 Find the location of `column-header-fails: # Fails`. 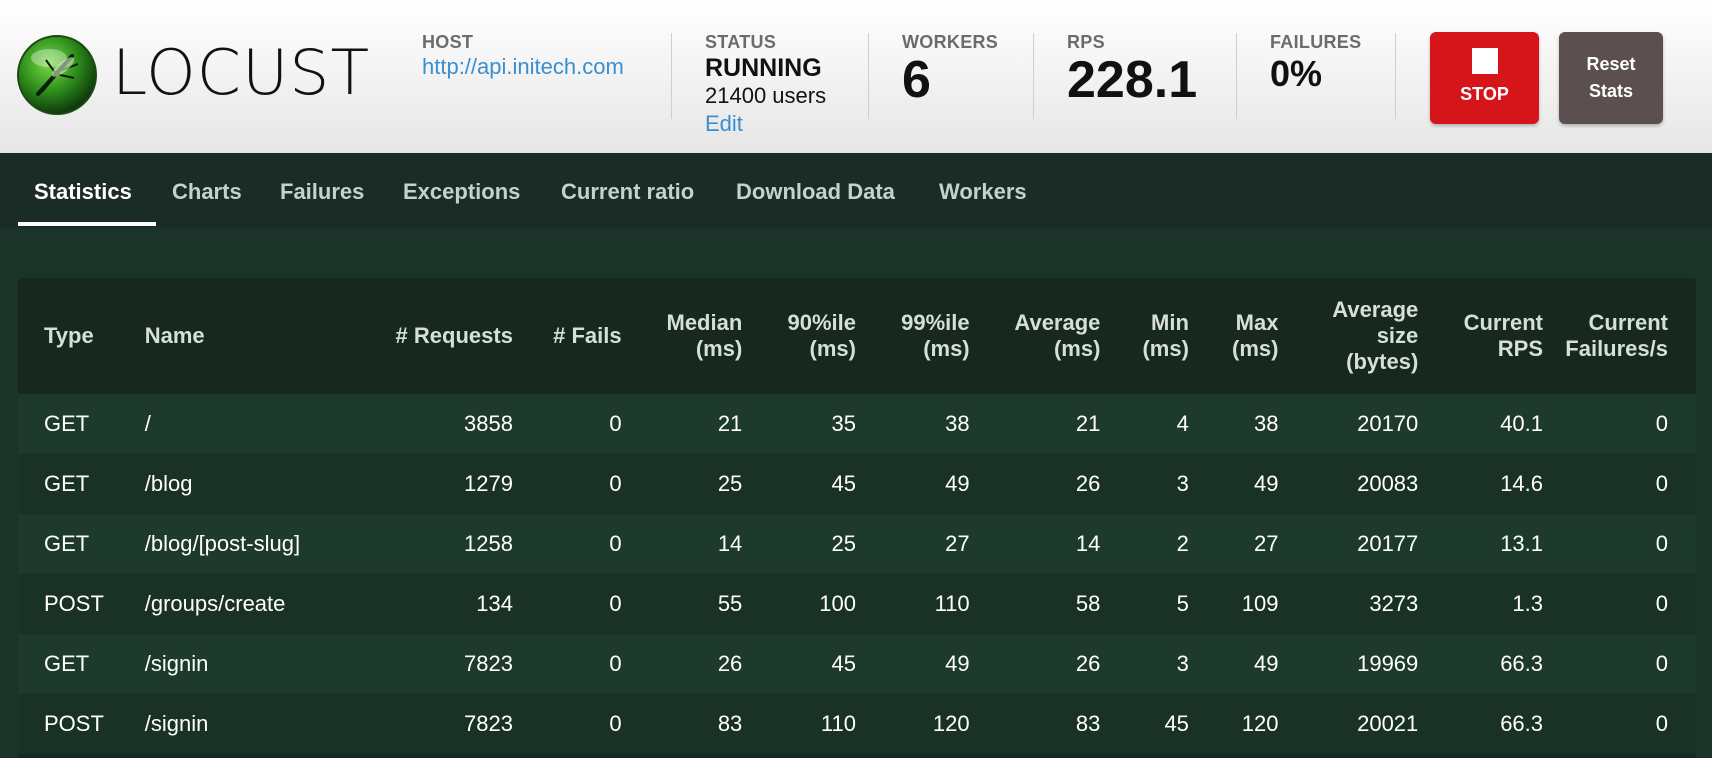

column-header-fails: # Fails is located at coordinates (567, 336).